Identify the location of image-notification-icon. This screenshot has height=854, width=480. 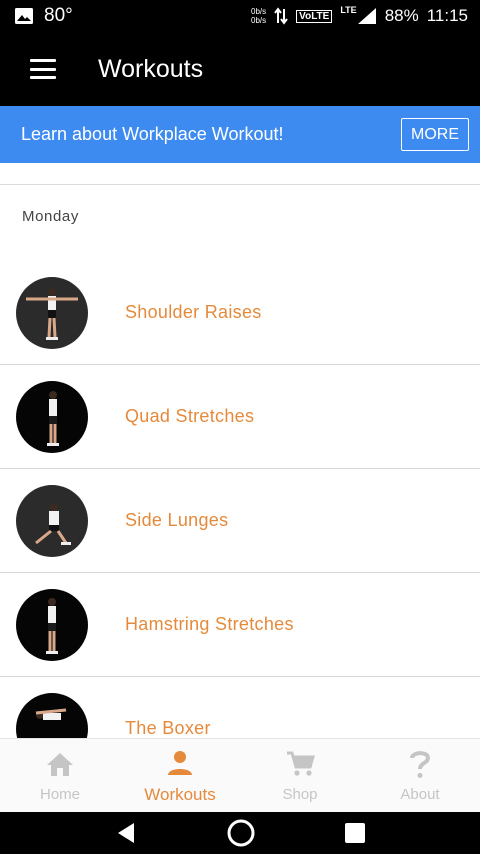
(24, 16).